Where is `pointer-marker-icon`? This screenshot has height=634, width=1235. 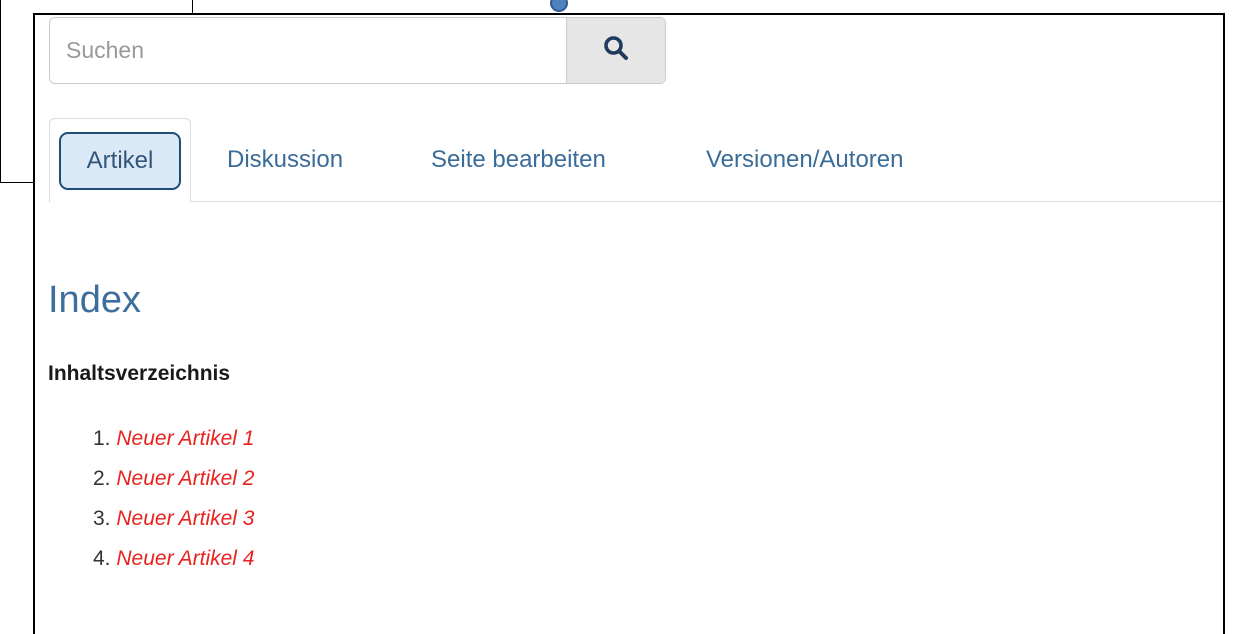 pointer-marker-icon is located at coordinates (559, 6).